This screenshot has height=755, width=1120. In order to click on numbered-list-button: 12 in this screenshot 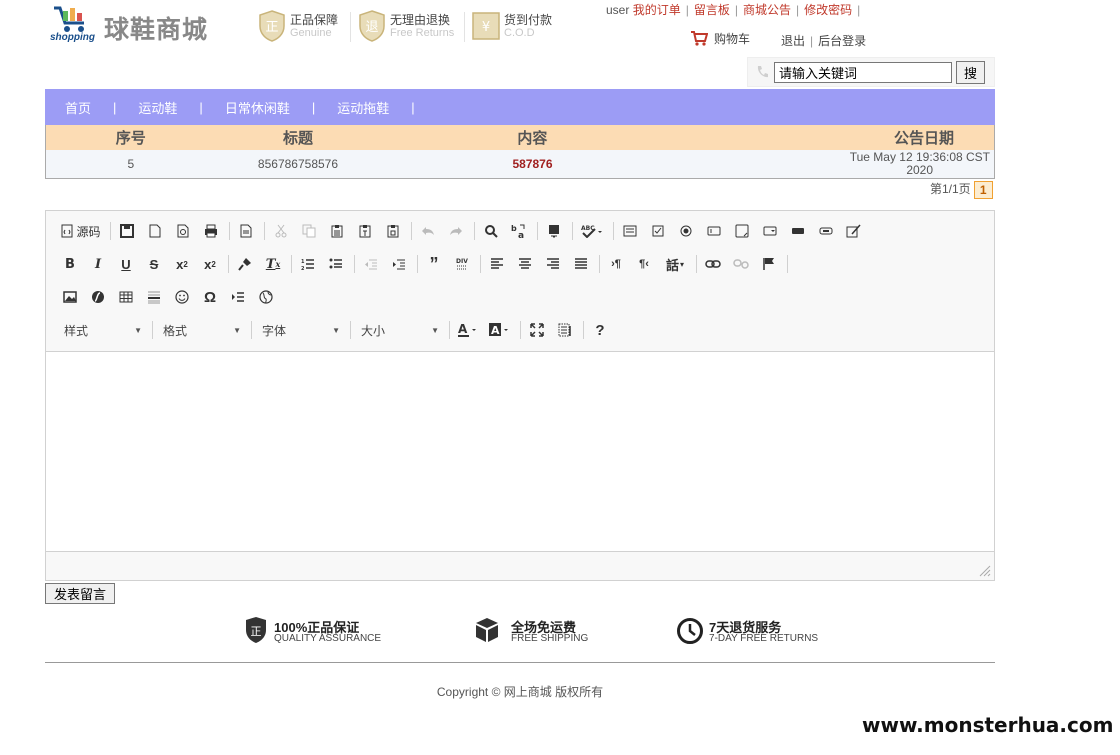, I will do `click(308, 264)`.